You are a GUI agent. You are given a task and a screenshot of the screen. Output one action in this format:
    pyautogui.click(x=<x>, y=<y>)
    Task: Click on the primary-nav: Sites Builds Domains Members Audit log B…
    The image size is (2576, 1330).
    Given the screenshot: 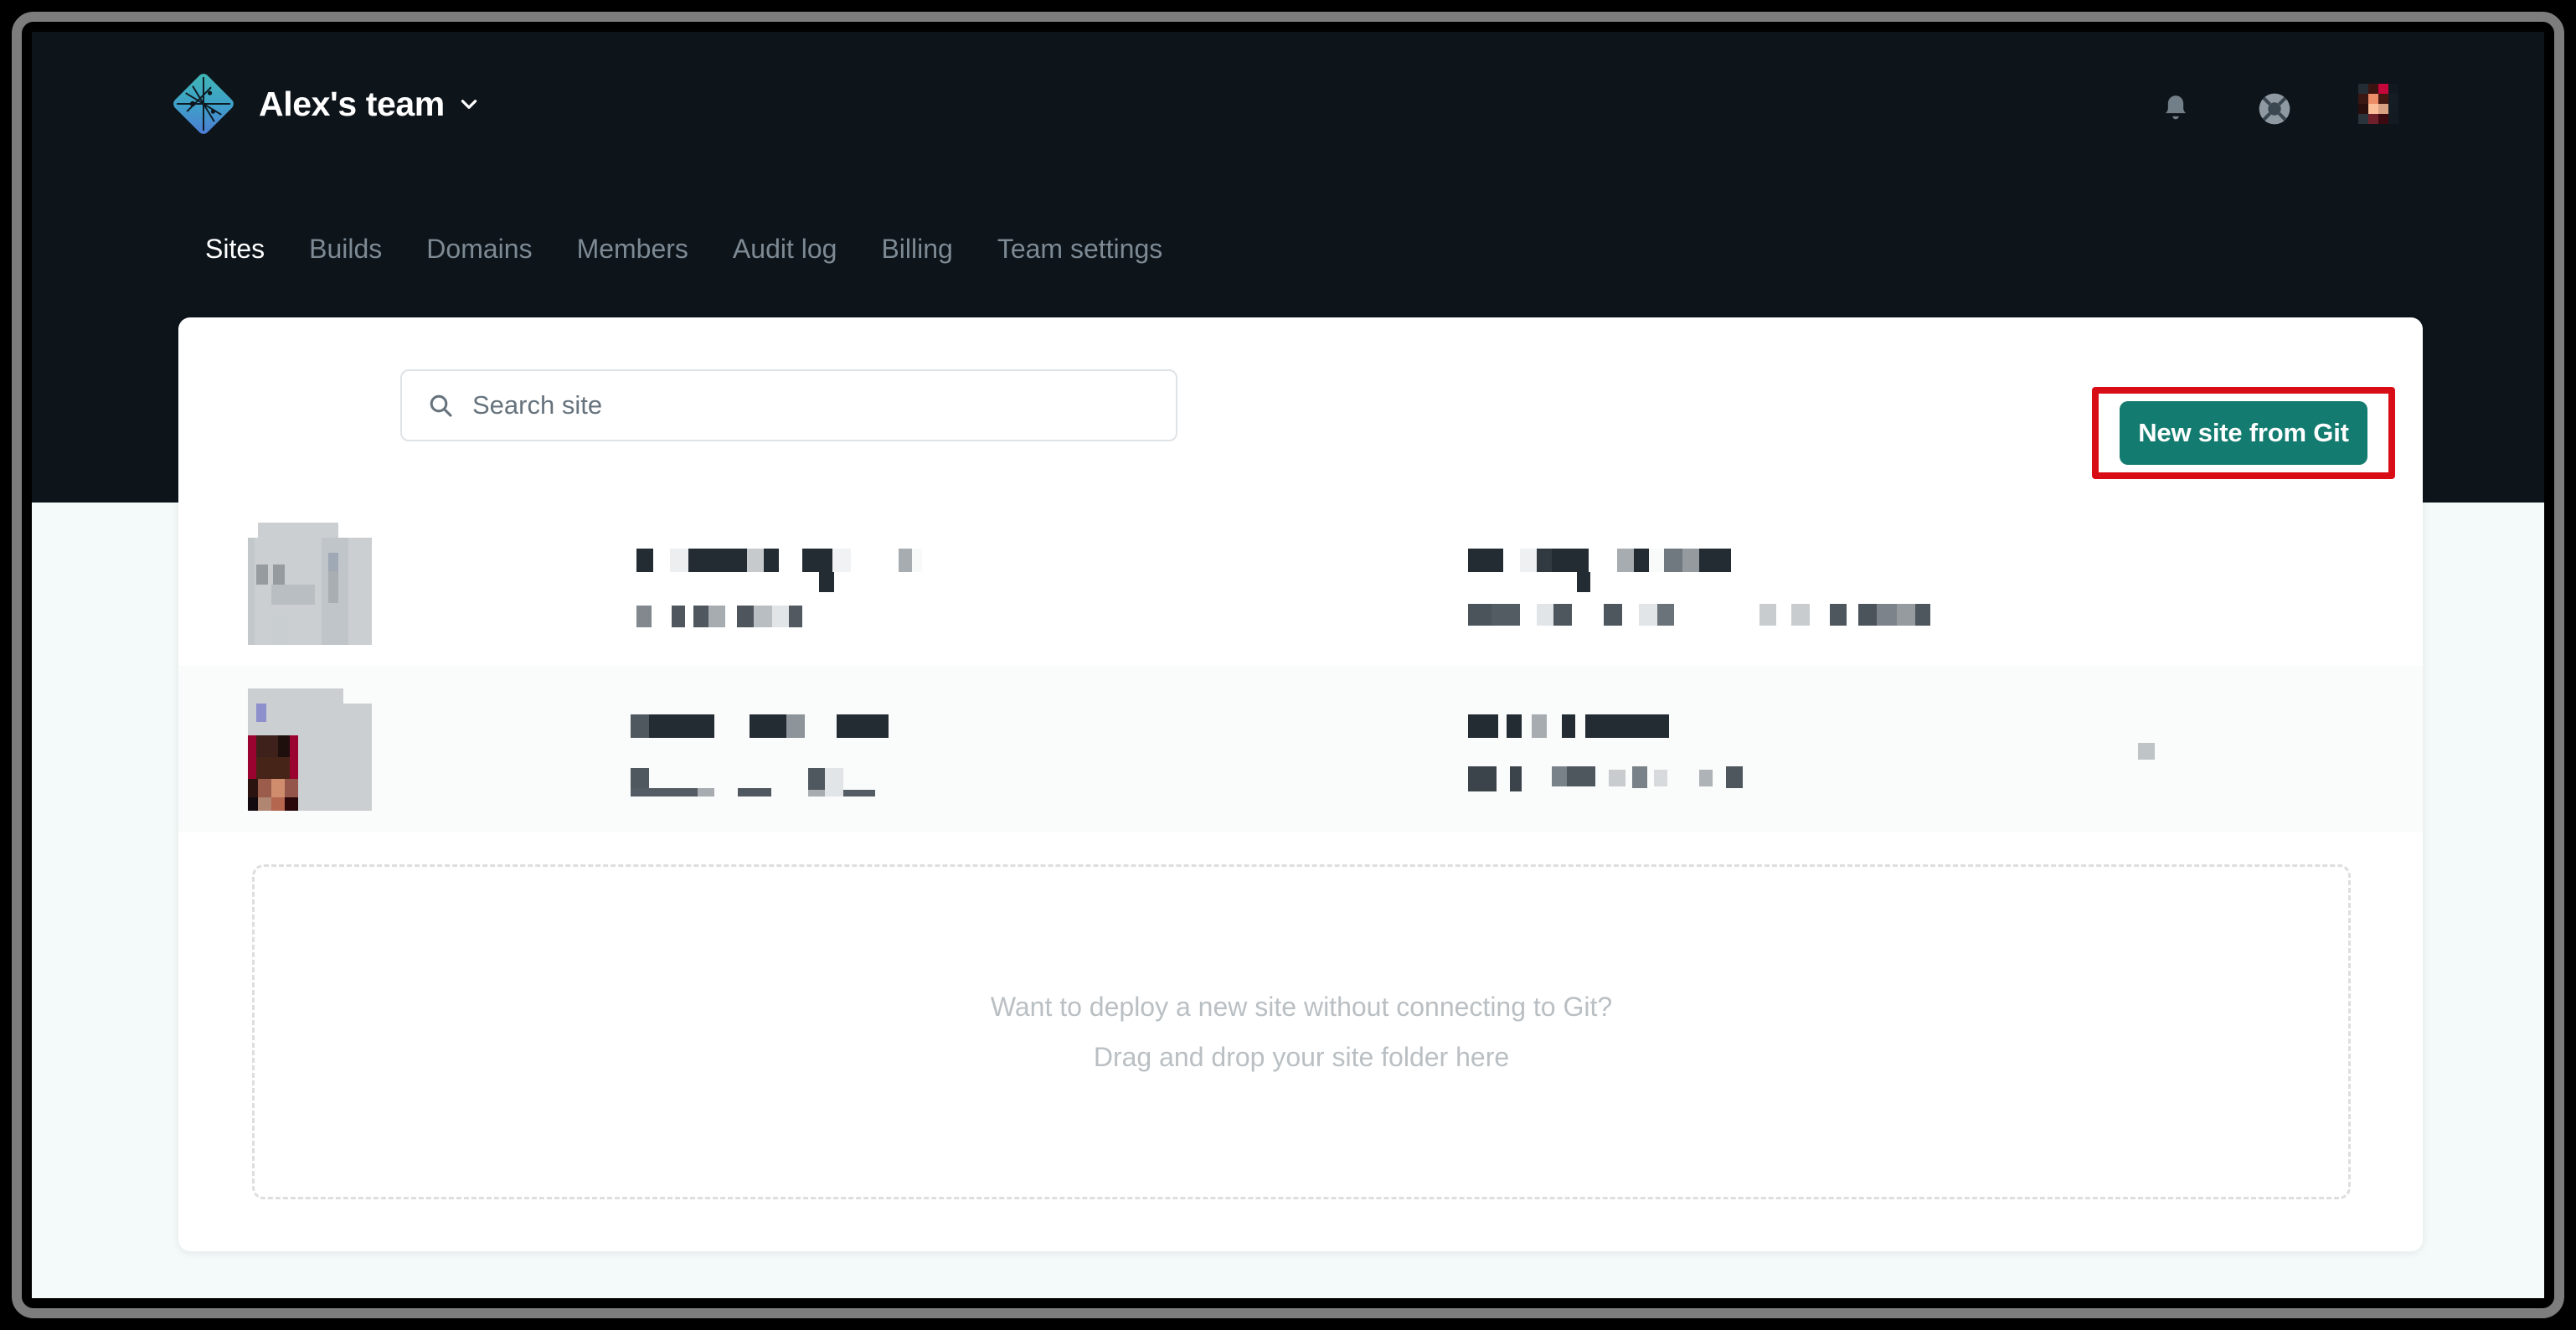 What is the action you would take?
    pyautogui.click(x=706, y=249)
    